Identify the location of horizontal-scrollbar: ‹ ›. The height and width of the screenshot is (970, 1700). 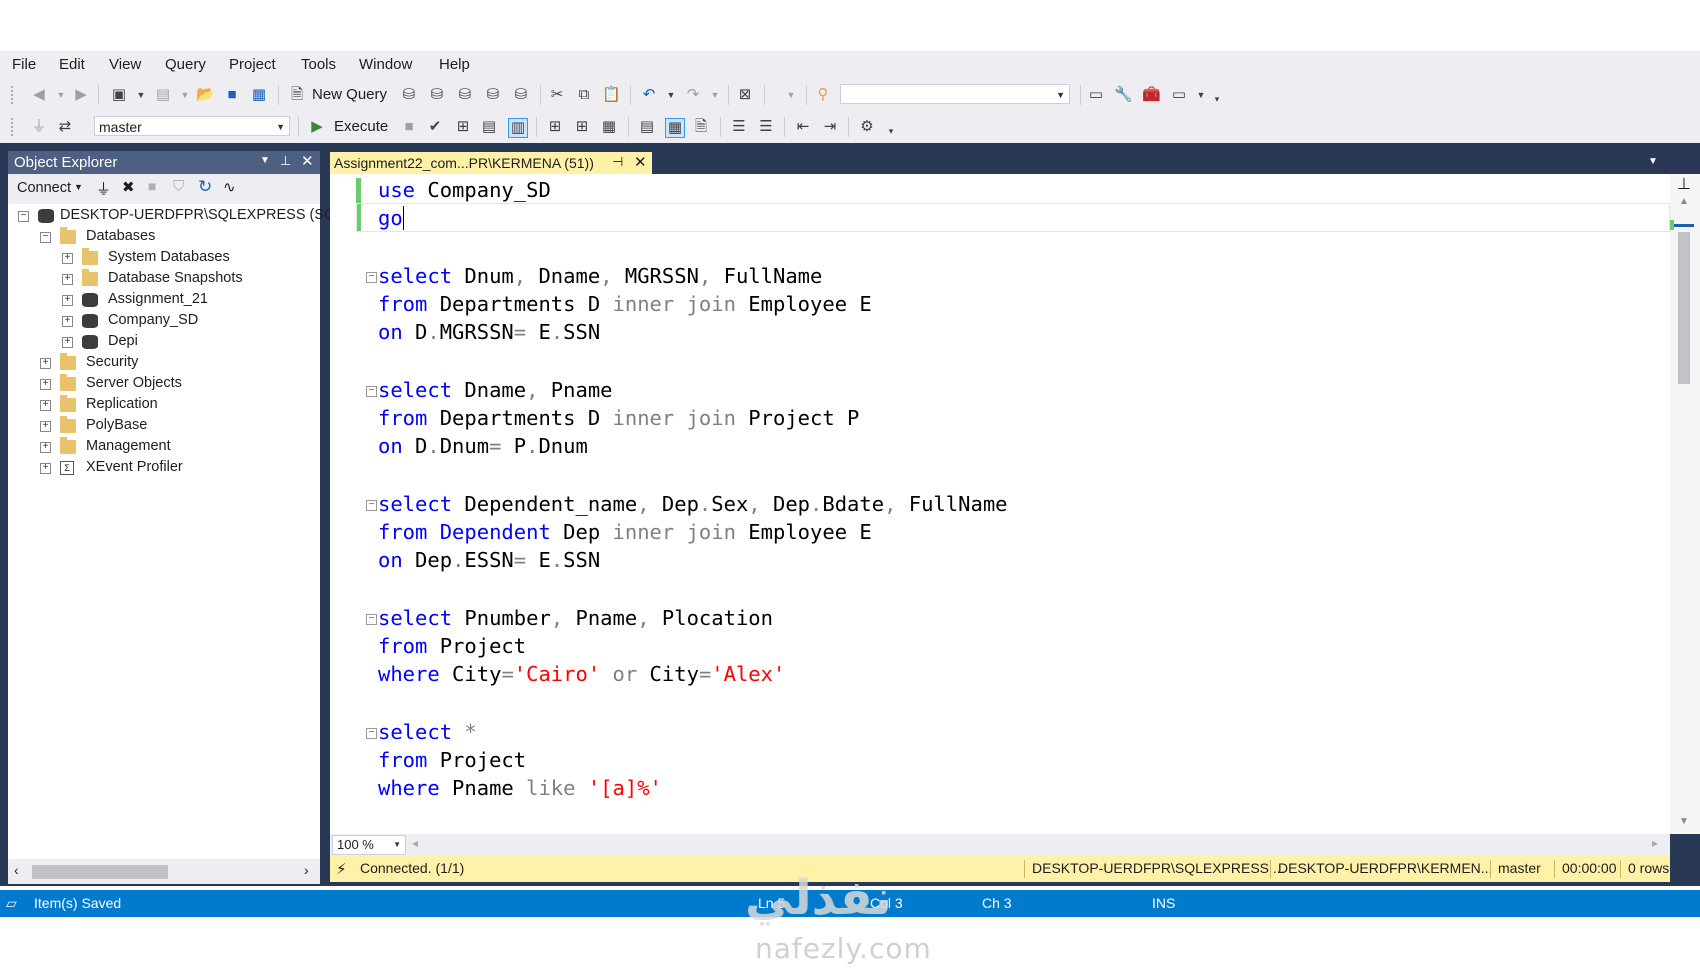
(164, 871).